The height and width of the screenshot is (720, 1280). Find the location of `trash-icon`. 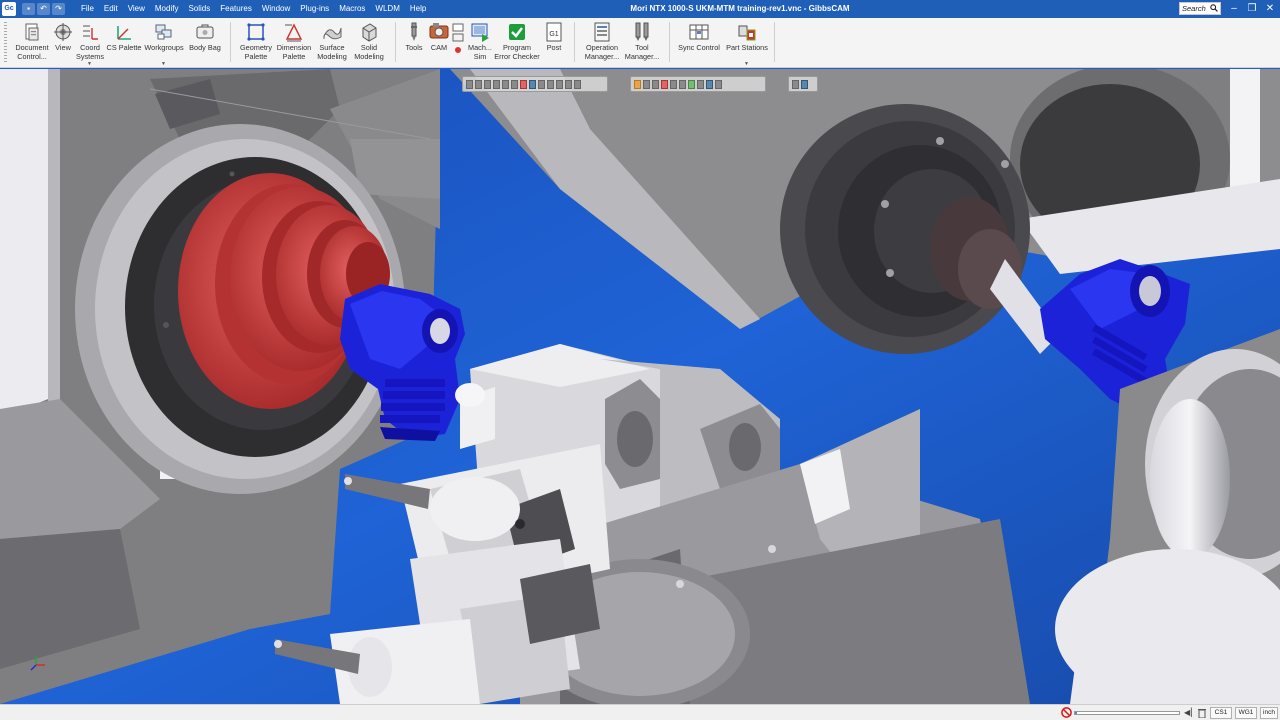

trash-icon is located at coordinates (1202, 713).